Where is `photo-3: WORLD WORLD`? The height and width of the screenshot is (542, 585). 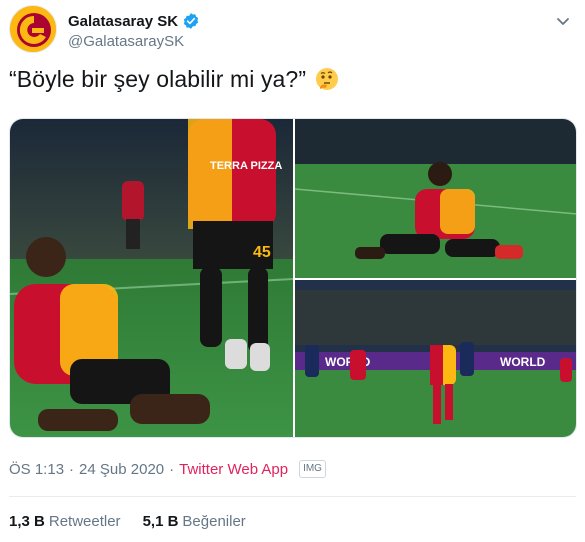 photo-3: WORLD WORLD is located at coordinates (435, 358).